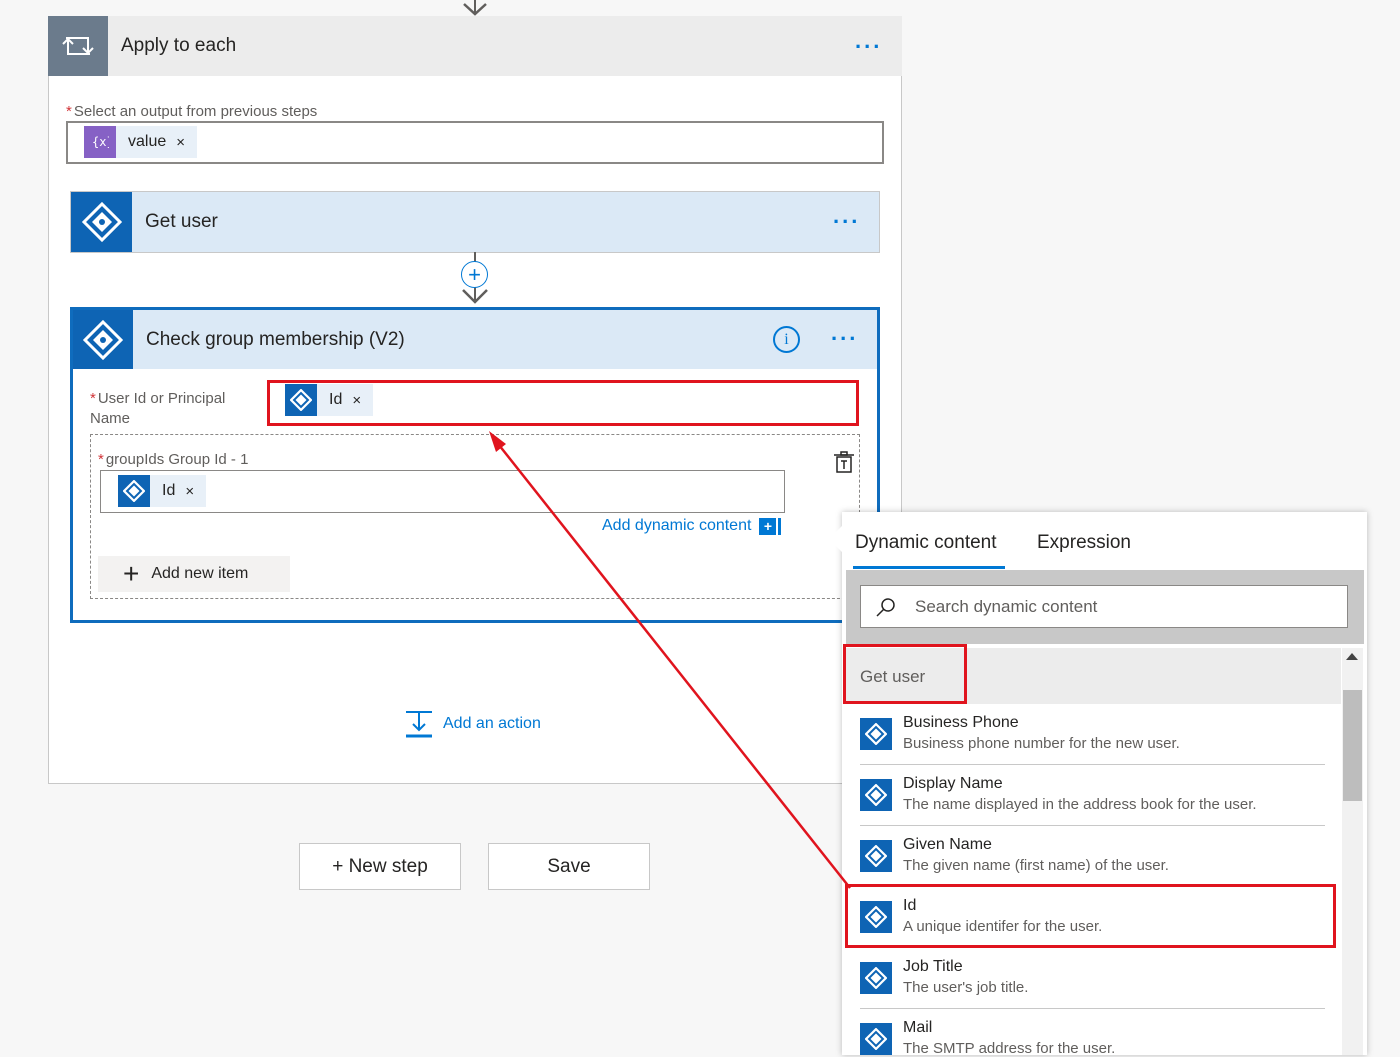 This screenshot has width=1400, height=1057. Describe the element at coordinates (1104, 606) in the screenshot. I see `search-dynamic-input: Search dynamic content` at that location.